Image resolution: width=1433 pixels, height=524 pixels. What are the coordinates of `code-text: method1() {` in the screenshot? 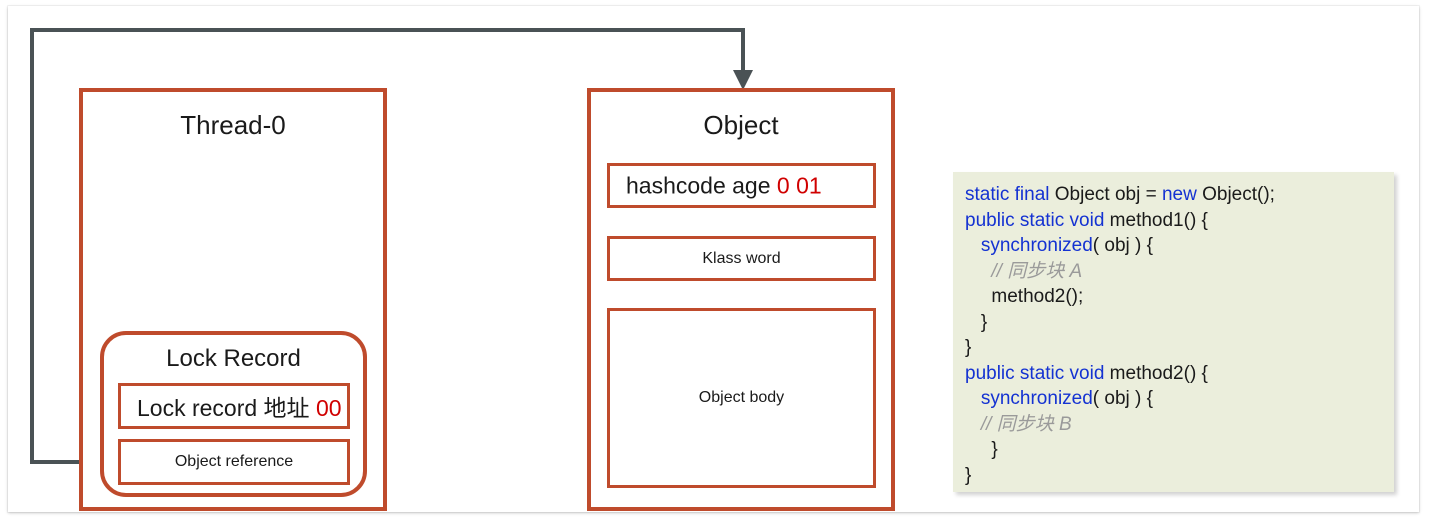 It's located at (1156, 220).